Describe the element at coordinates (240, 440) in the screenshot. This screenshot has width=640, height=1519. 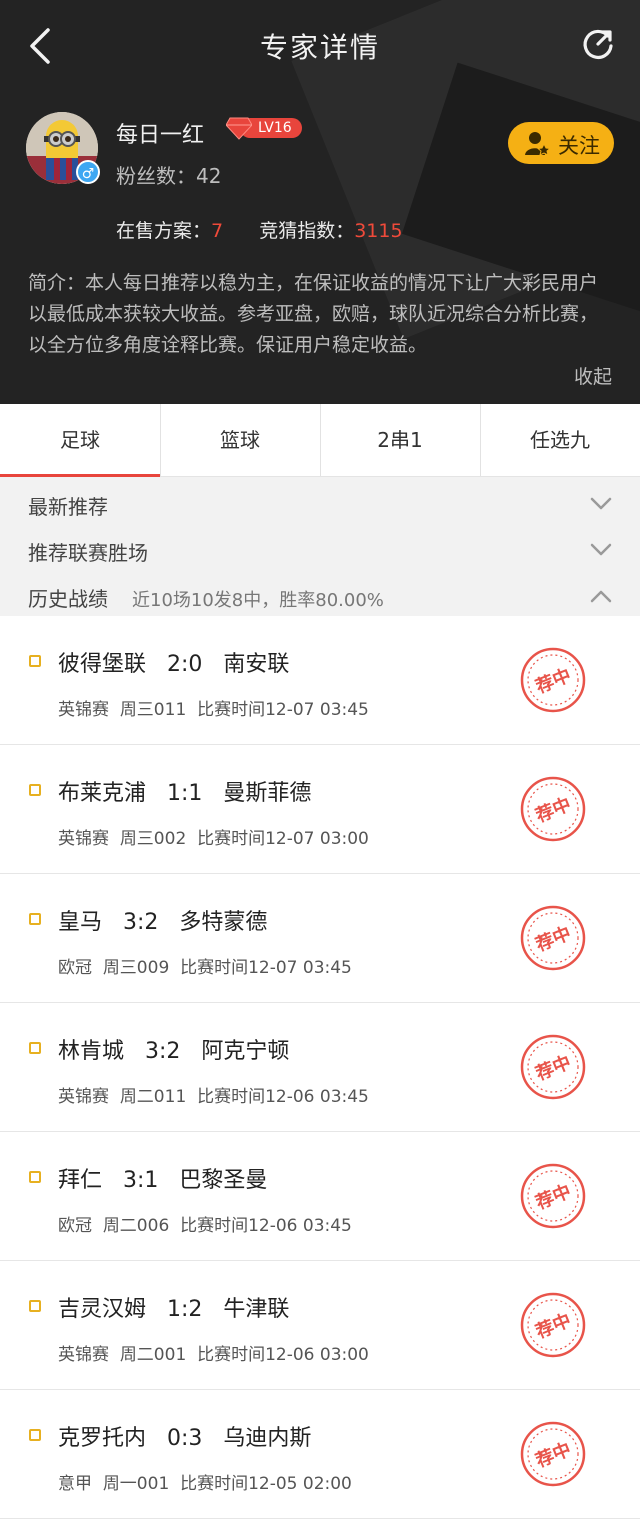
I see `tab-basketball: 篮球` at that location.